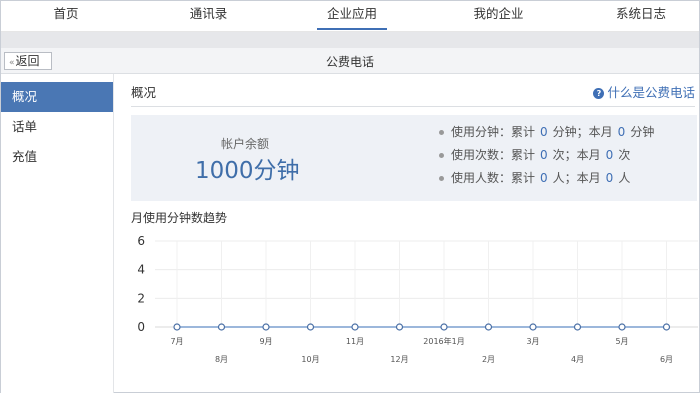 The image size is (700, 393). Describe the element at coordinates (57, 157) in the screenshot. I see `sidebar-item-recharge: 充值` at that location.